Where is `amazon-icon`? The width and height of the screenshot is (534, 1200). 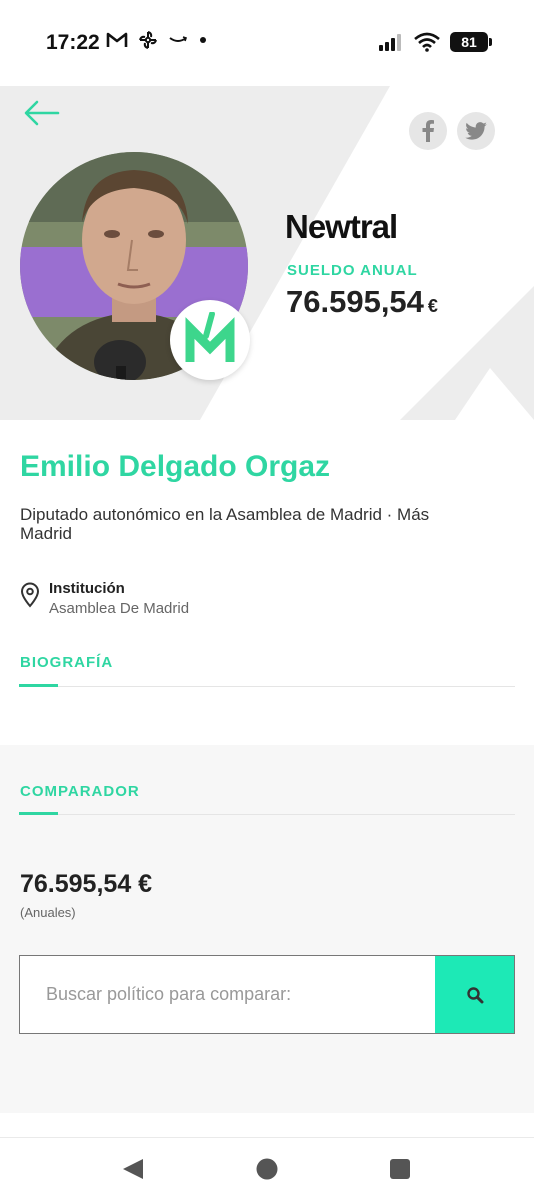 amazon-icon is located at coordinates (178, 39).